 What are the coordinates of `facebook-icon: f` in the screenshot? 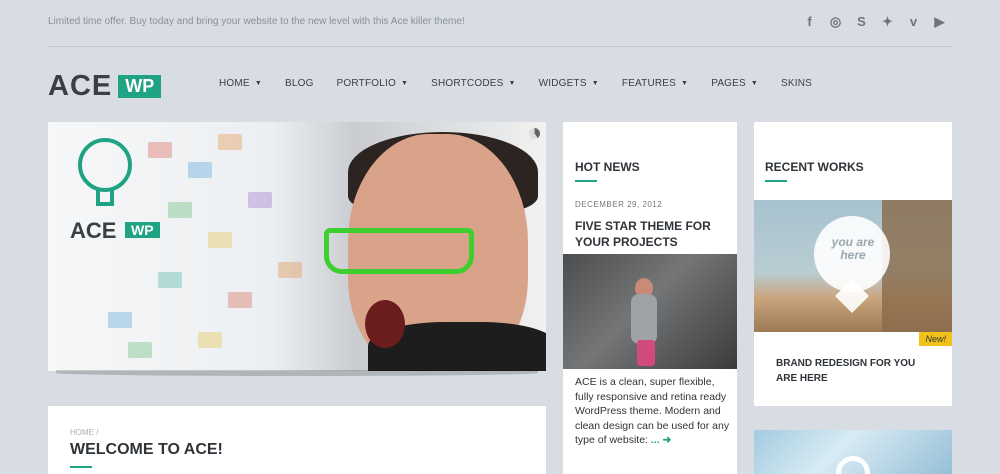 It's located at (809, 21).